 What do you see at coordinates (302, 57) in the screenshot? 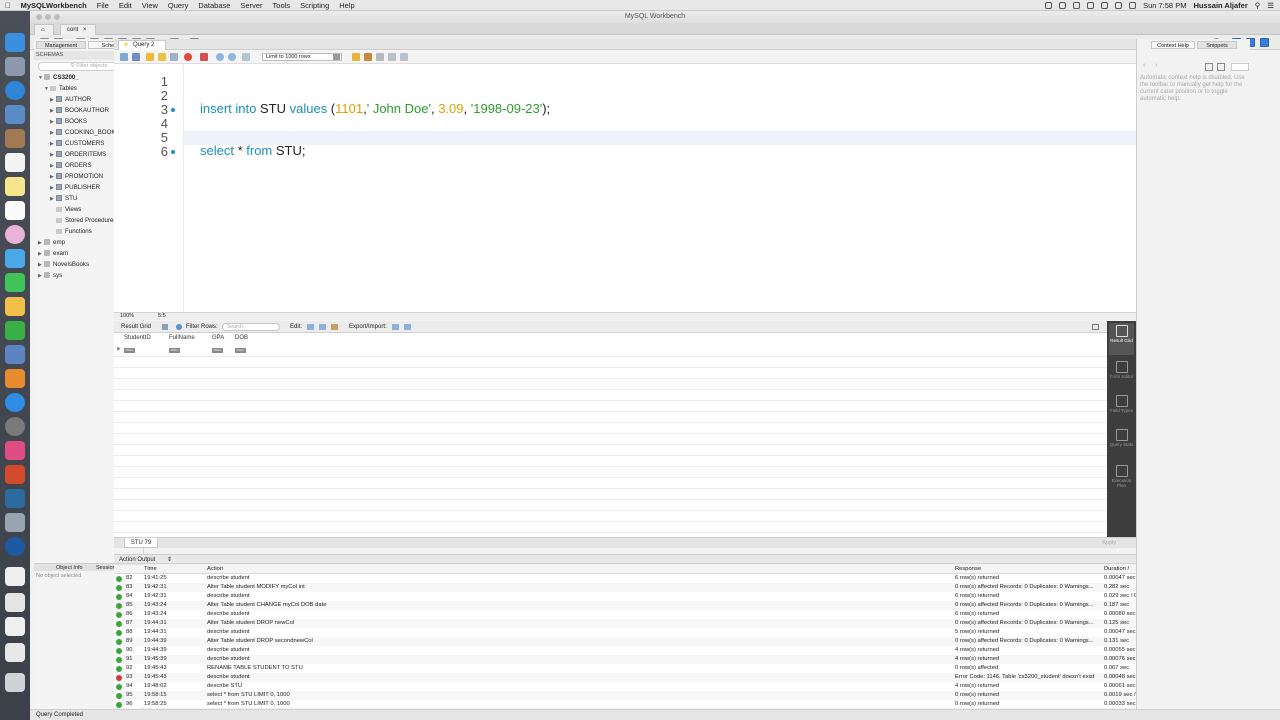
I see `limit-rows-select: Limit to 1000 rows` at bounding box center [302, 57].